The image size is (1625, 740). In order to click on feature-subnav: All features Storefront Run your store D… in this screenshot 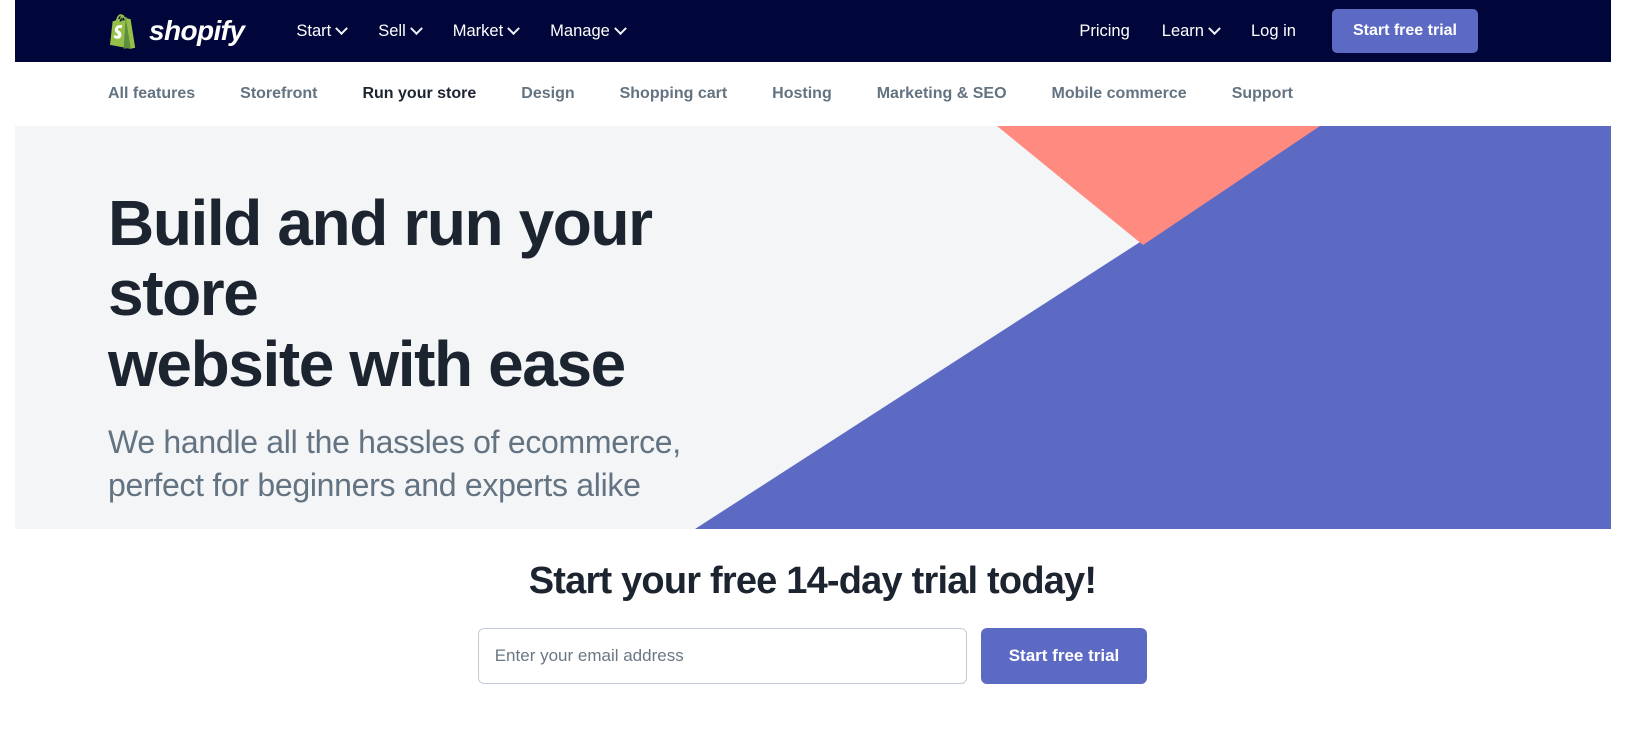, I will do `click(813, 94)`.